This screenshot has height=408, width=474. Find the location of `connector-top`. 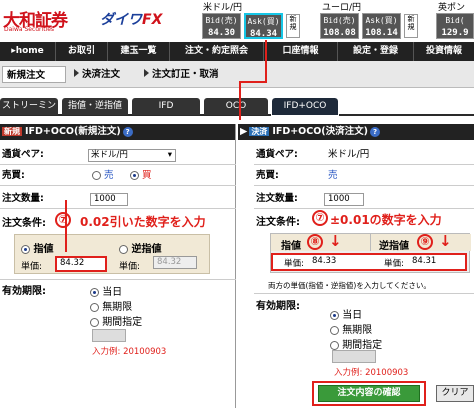

connector-top is located at coordinates (253, 80).